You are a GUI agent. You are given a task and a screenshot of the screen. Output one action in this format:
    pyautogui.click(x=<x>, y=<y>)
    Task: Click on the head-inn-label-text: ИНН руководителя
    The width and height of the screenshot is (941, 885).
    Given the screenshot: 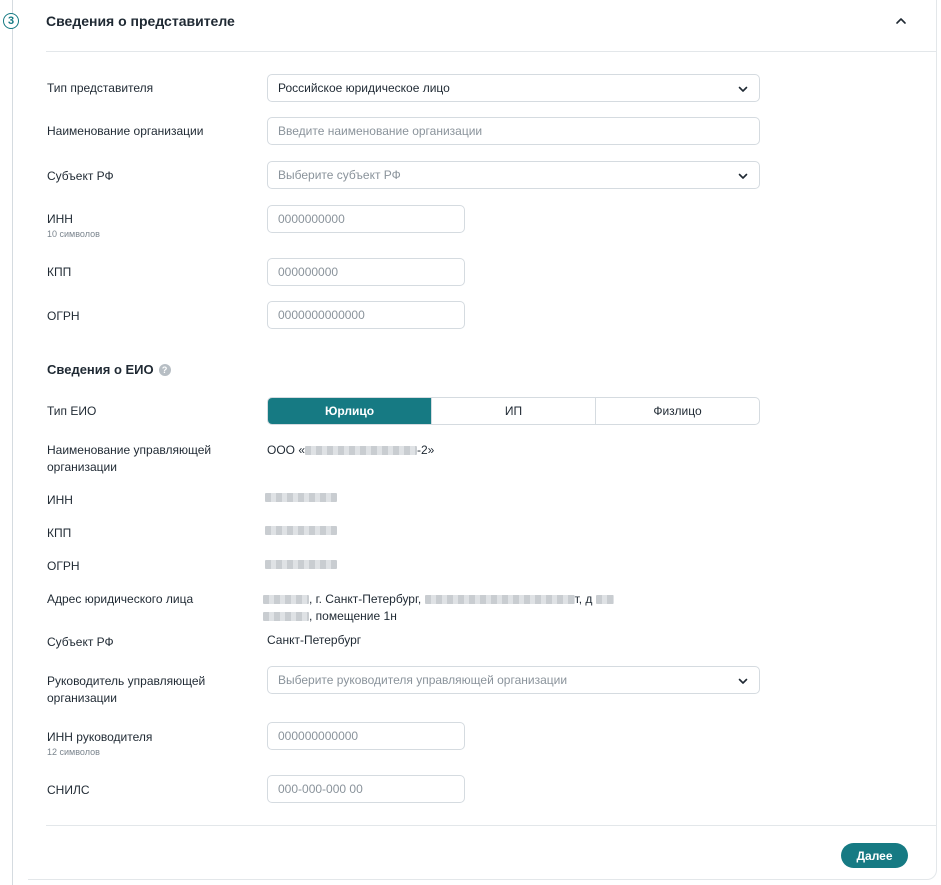 What is the action you would take?
    pyautogui.click(x=100, y=737)
    